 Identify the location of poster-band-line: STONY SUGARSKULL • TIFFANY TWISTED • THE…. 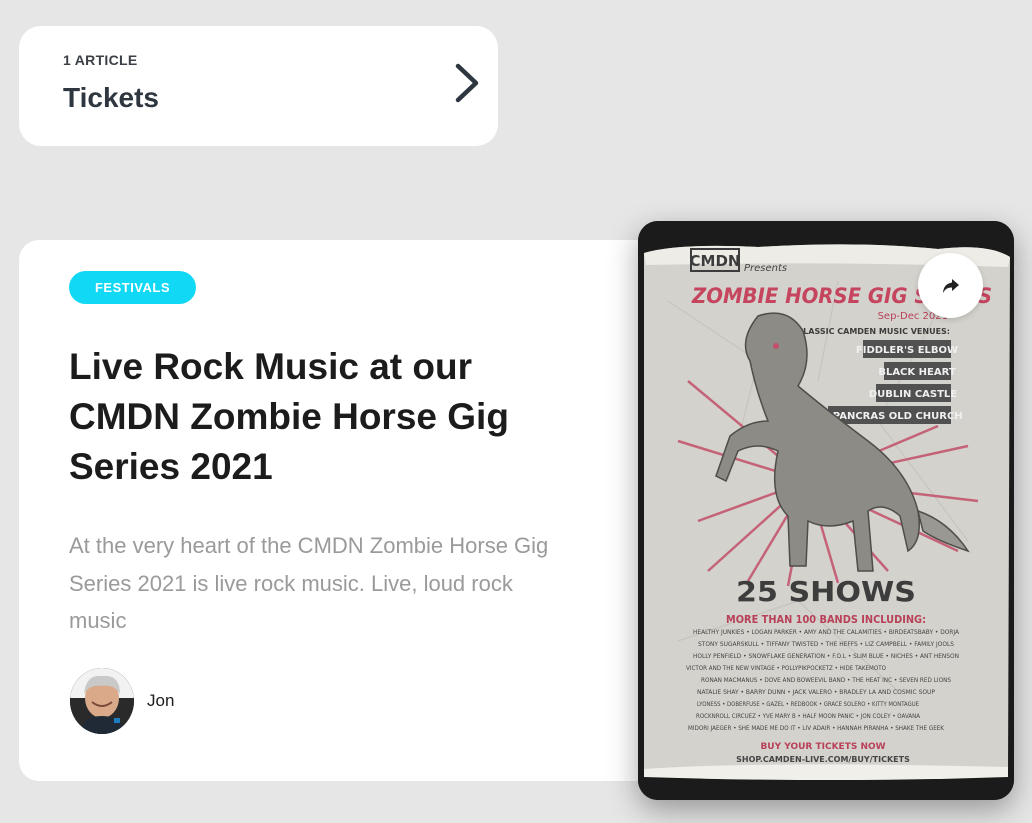
(826, 644).